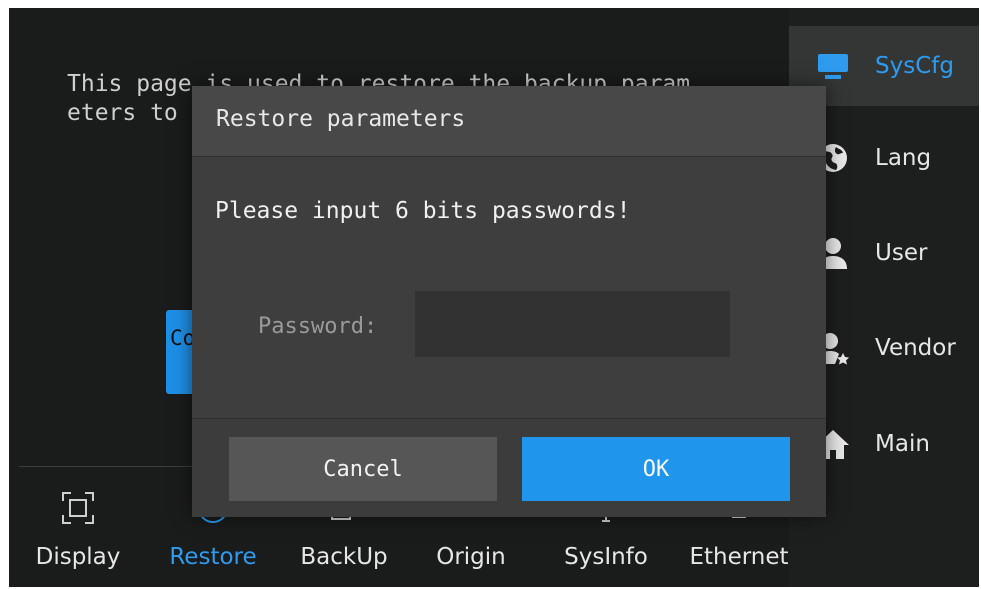  What do you see at coordinates (903, 158) in the screenshot?
I see `sidebar-item-label: Lang` at bounding box center [903, 158].